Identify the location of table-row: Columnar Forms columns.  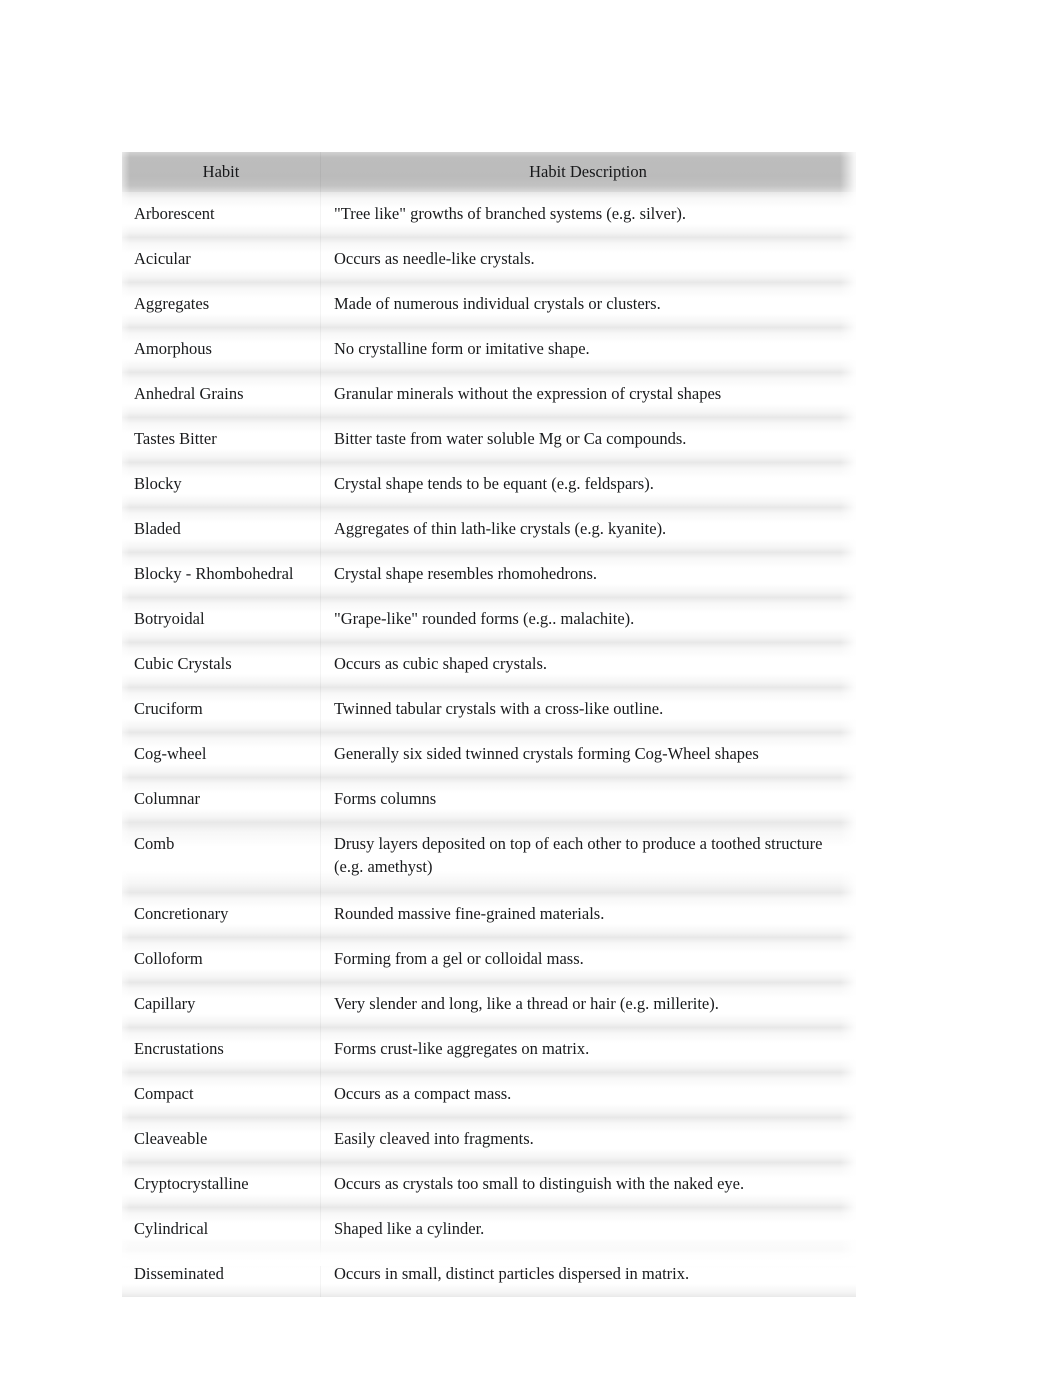
(489, 799).